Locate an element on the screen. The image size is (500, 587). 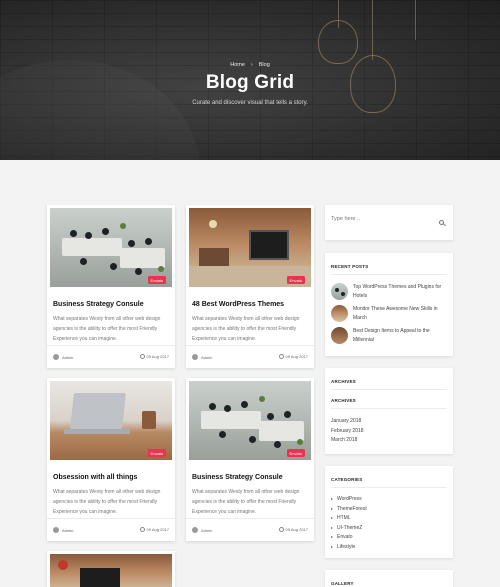
breadcrumb-home: Home is located at coordinates (237, 65).